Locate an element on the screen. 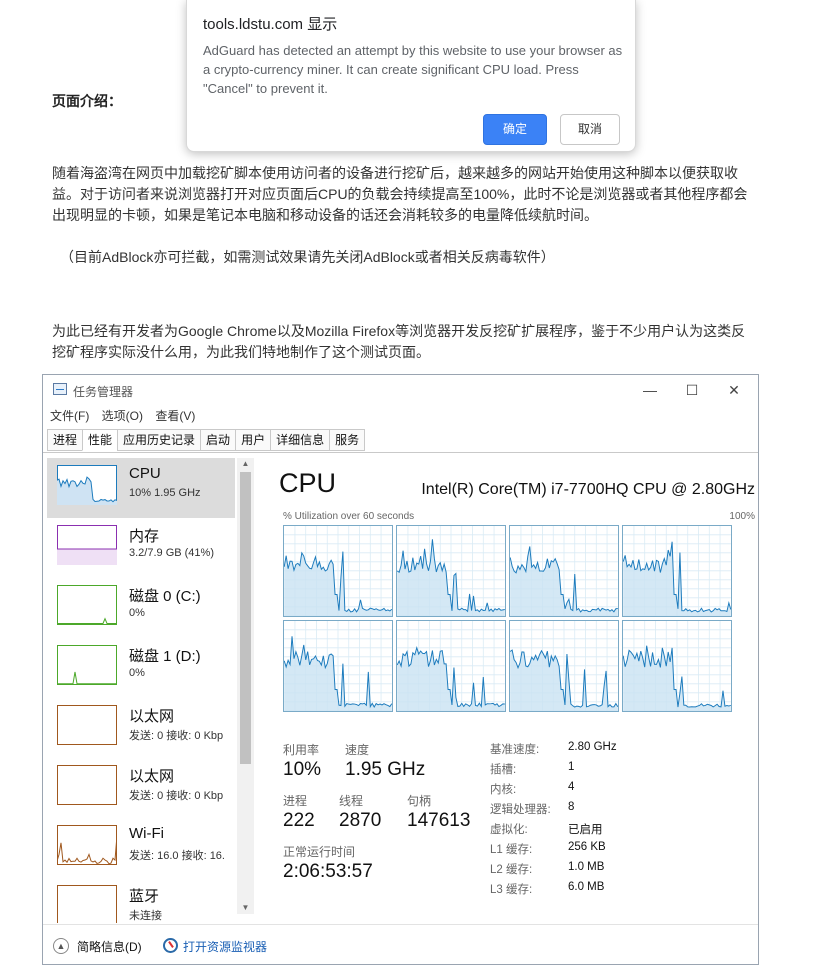  sidebar-item-ethernet-2: 以太网 发送: 0 接收: 0 Kbp is located at coordinates (141, 788).